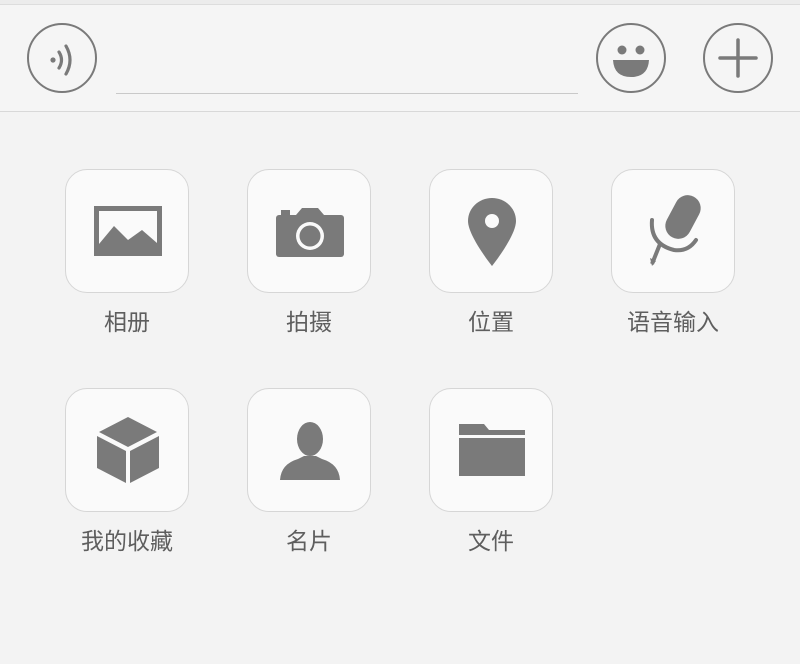  What do you see at coordinates (309, 323) in the screenshot?
I see `camera-label: 拍摄` at bounding box center [309, 323].